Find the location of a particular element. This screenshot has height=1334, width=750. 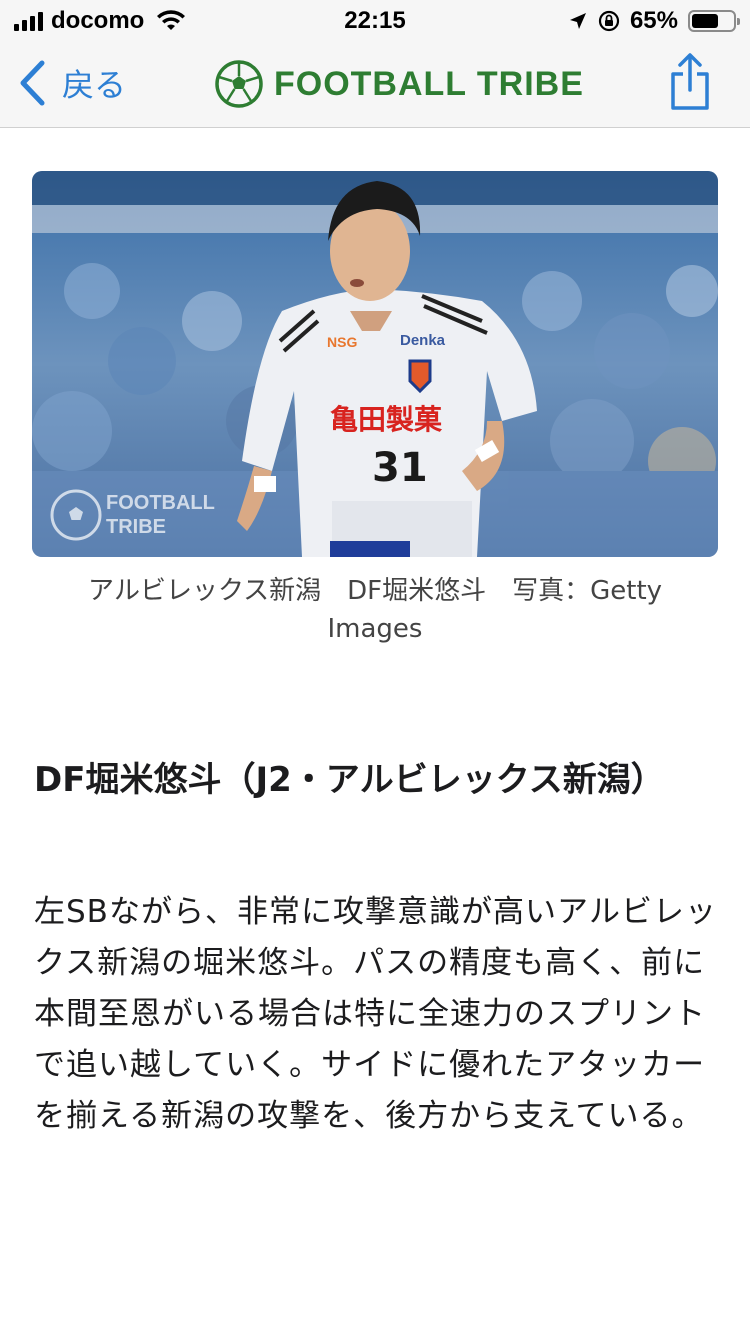

location-arrow-icon is located at coordinates (577, 21).